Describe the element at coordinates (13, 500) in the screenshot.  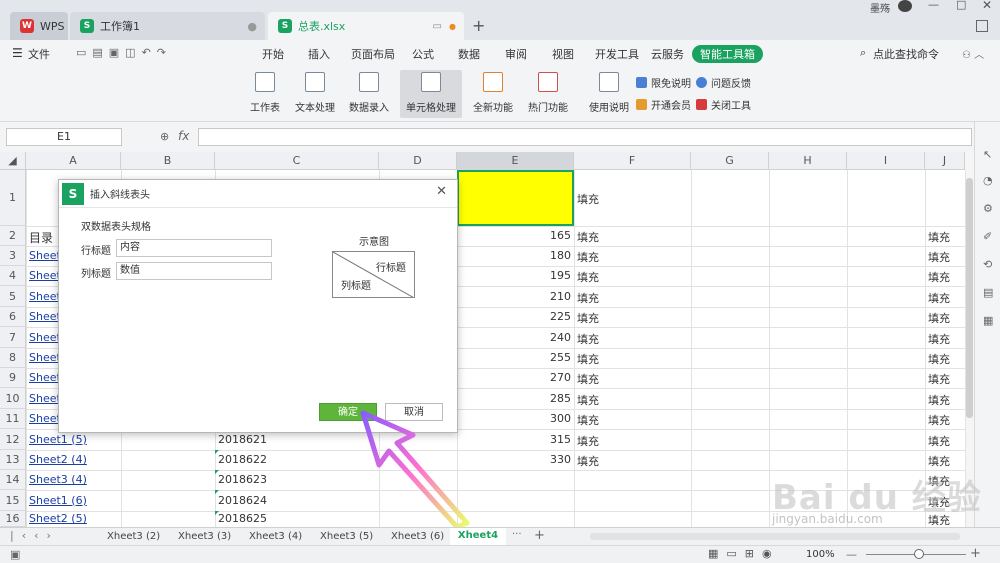
I see `row-header: 15` at that location.